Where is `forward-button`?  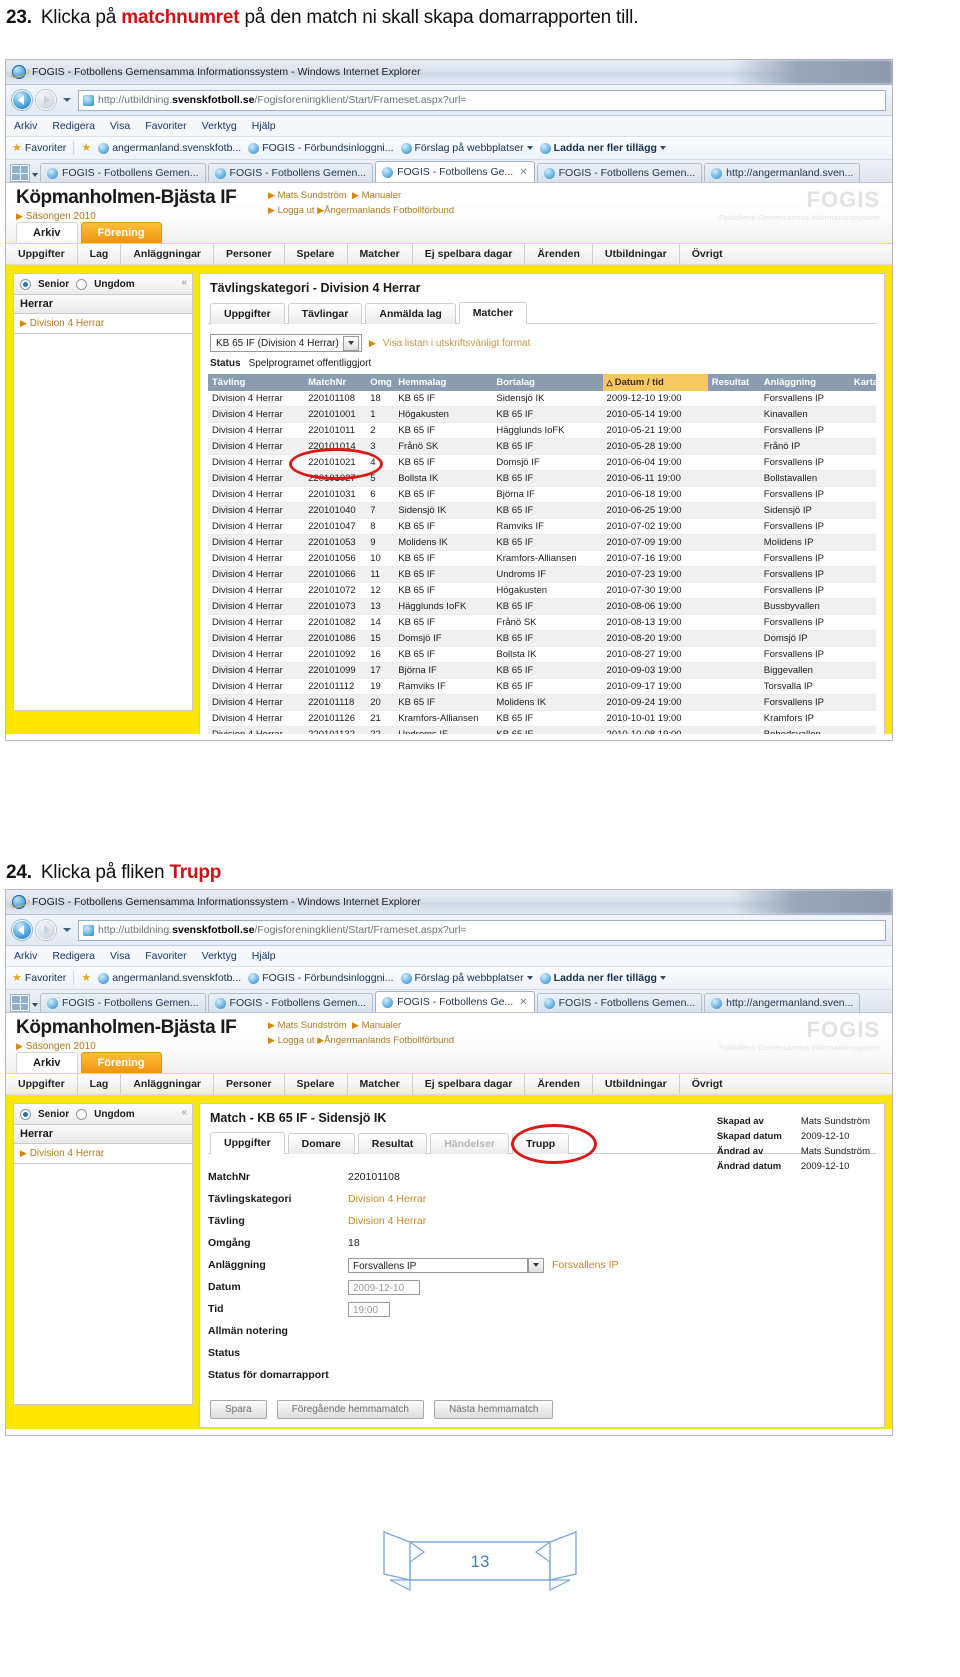
forward-button is located at coordinates (46, 100).